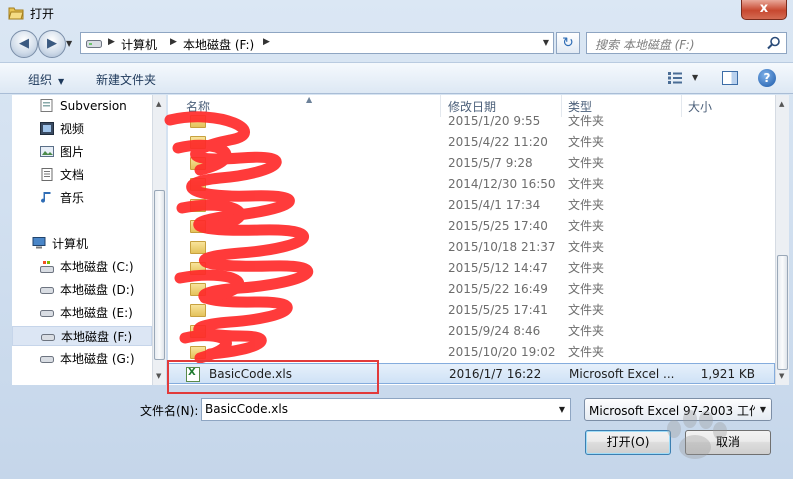  Describe the element at coordinates (498, 289) in the screenshot. I see `file-modified: 2015/5/22 16:49` at that location.